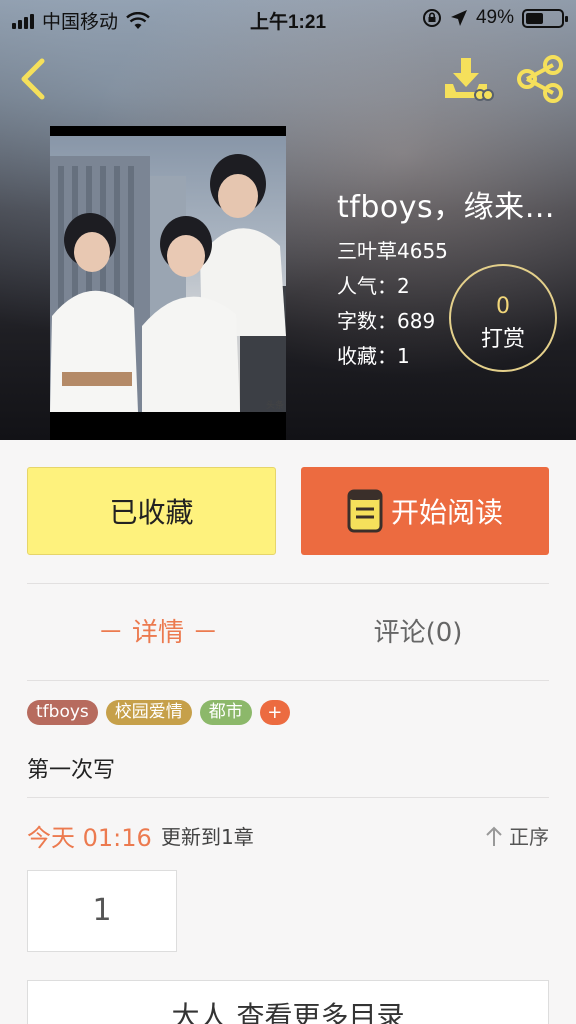 Image resolution: width=576 pixels, height=1024 pixels. What do you see at coordinates (534, 18) in the screenshot?
I see `battery-level` at bounding box center [534, 18].